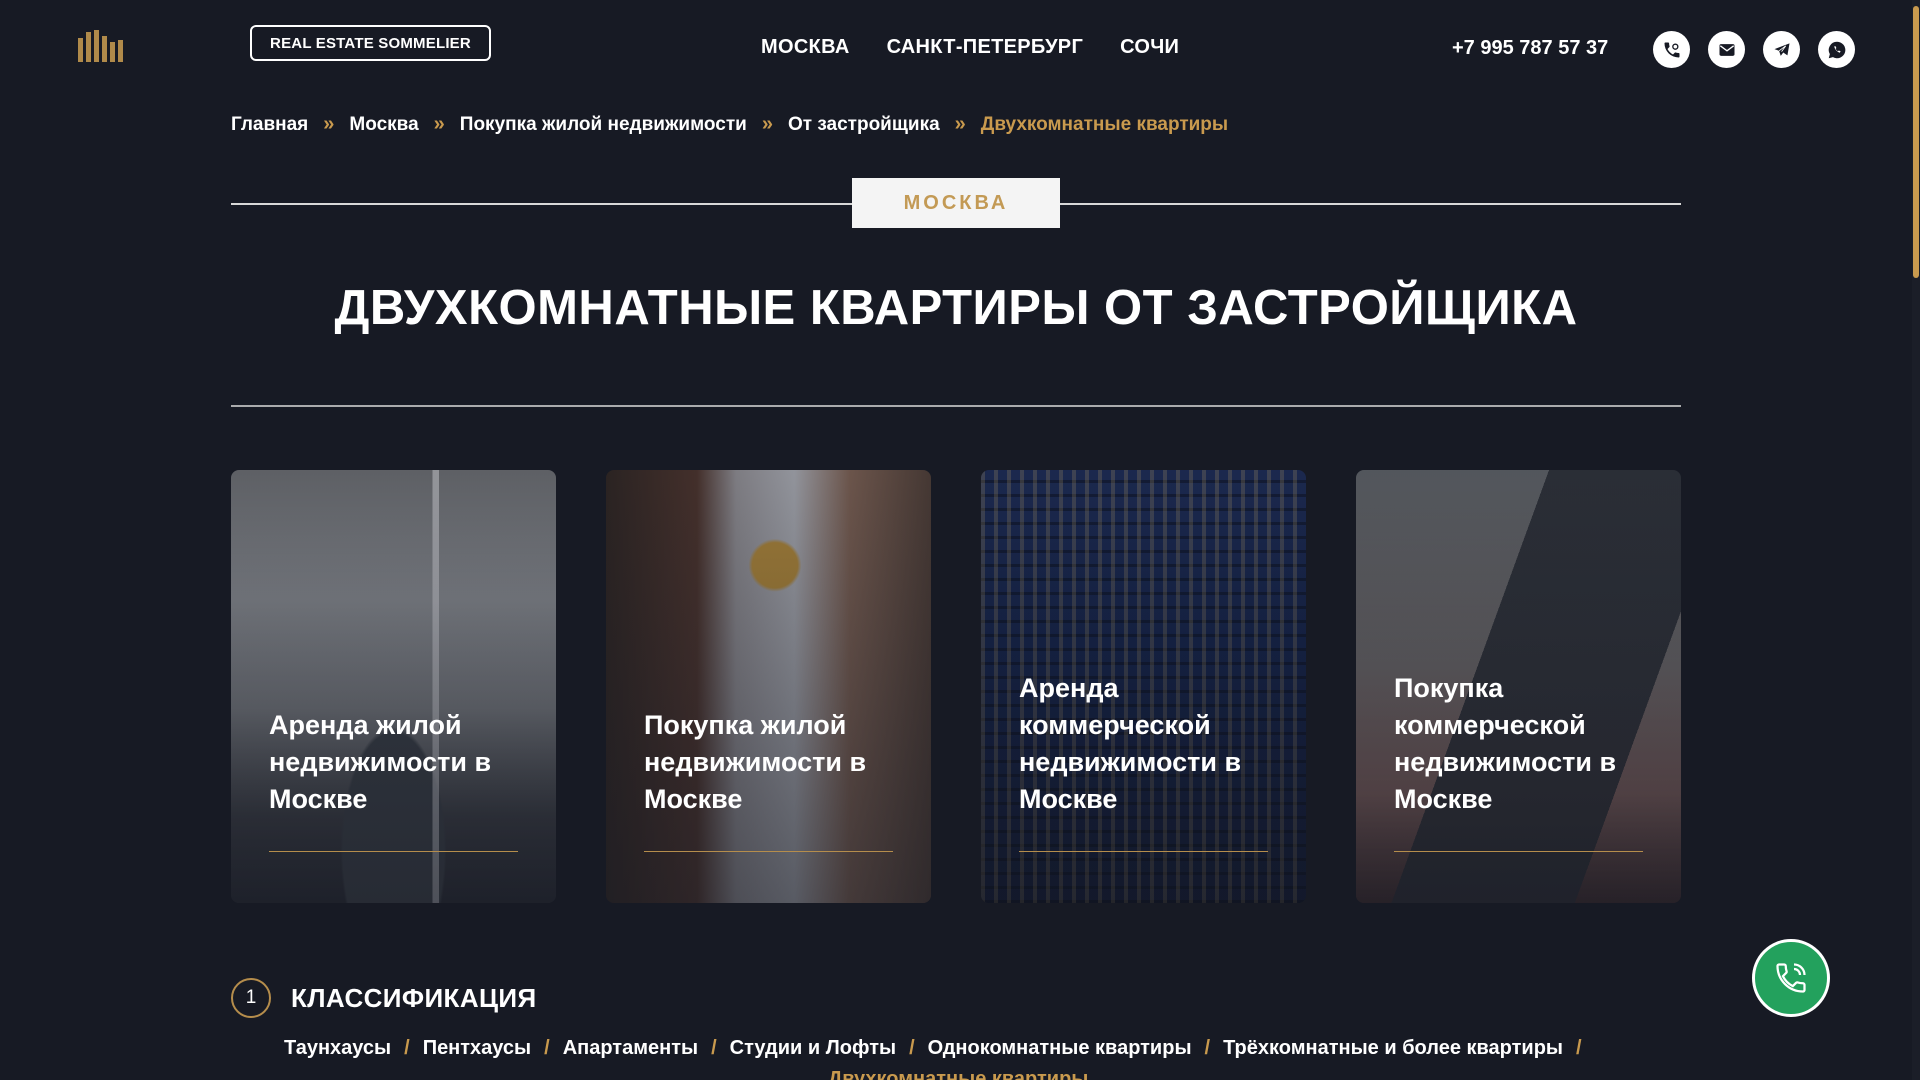 The height and width of the screenshot is (1080, 1920). I want to click on link-studios-lofts: Студии и Лофты, so click(813, 1048).